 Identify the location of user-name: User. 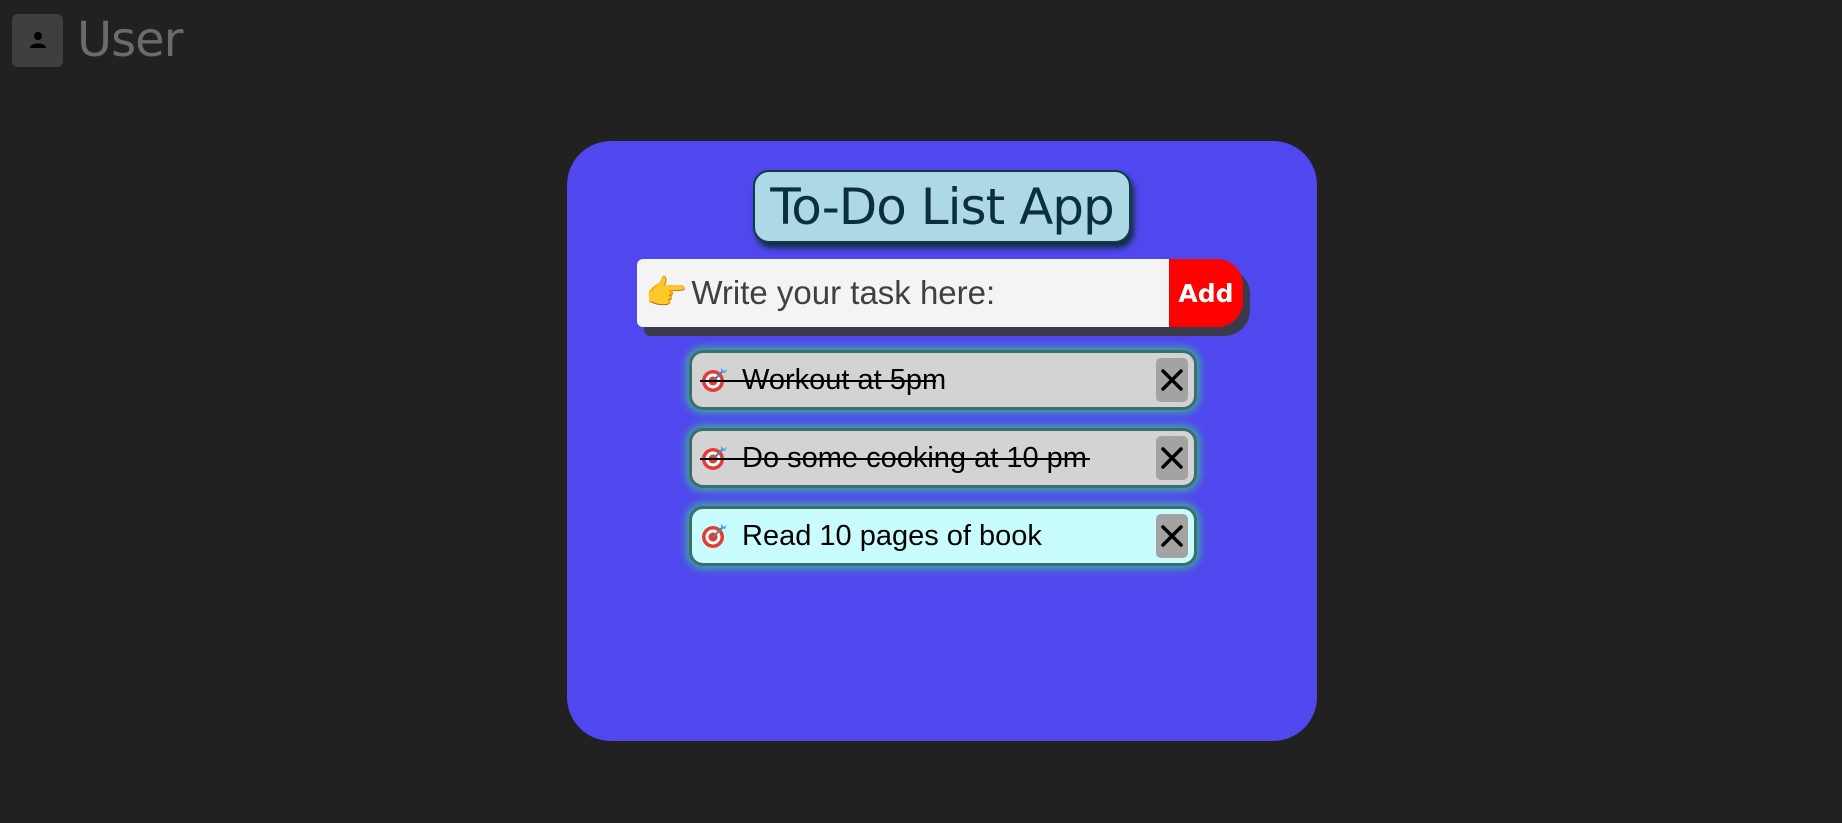
(130, 40).